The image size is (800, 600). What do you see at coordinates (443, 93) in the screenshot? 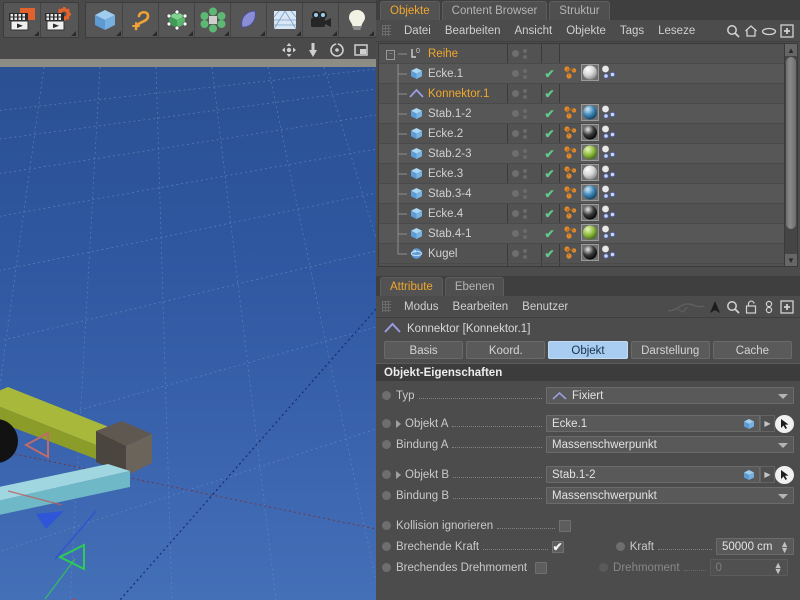
I see `object-row-name: Konnektor.1` at bounding box center [443, 93].